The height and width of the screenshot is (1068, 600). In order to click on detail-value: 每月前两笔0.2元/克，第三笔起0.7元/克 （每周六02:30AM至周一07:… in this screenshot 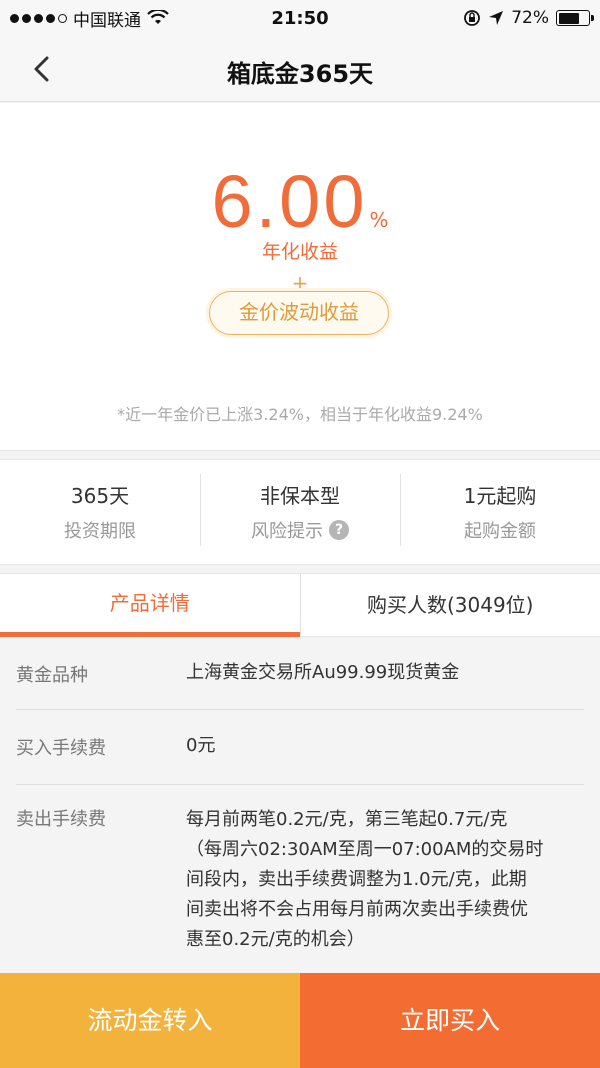, I will do `click(385, 880)`.